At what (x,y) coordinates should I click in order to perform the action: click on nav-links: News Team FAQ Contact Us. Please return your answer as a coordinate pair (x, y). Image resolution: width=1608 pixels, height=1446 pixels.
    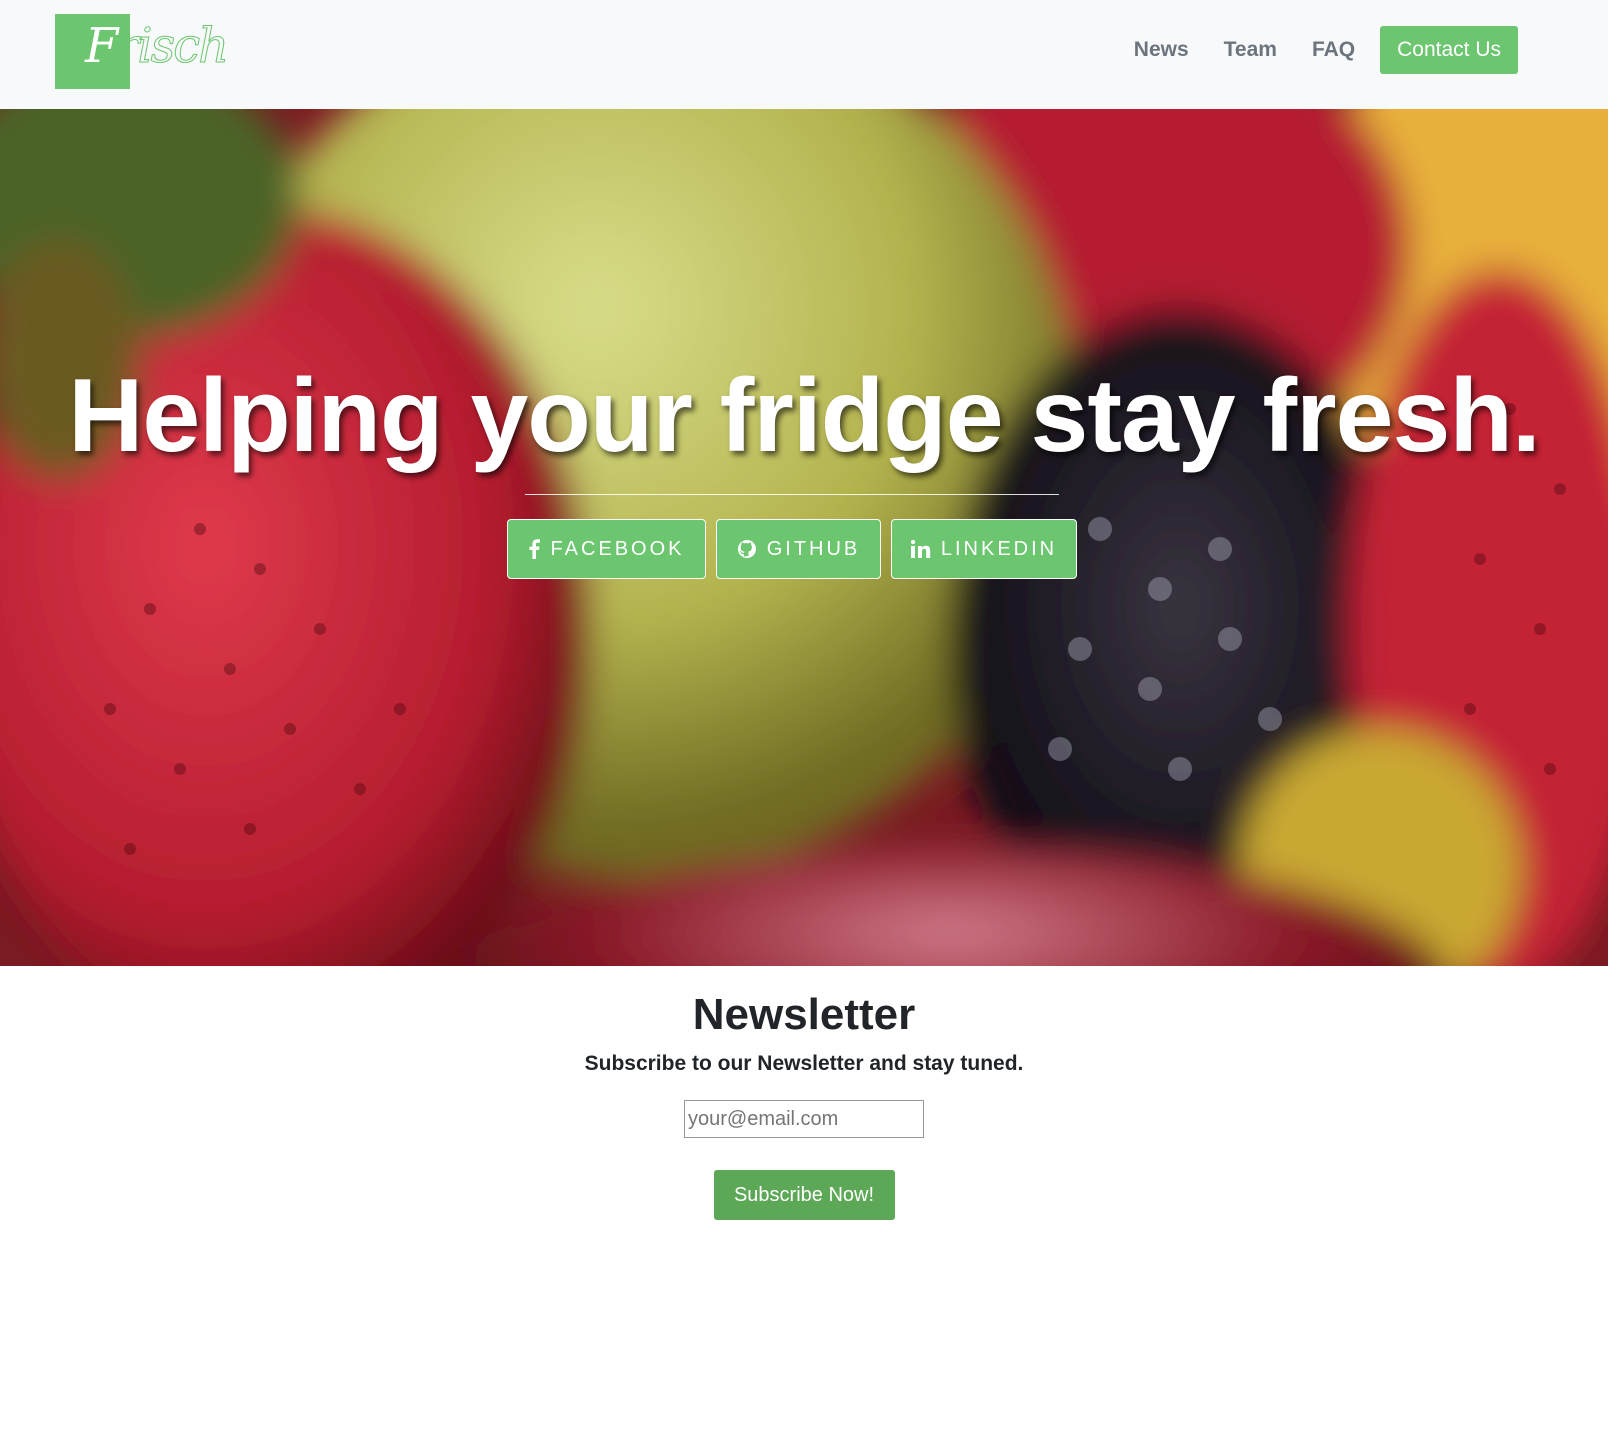
    Looking at the image, I should click on (1326, 50).